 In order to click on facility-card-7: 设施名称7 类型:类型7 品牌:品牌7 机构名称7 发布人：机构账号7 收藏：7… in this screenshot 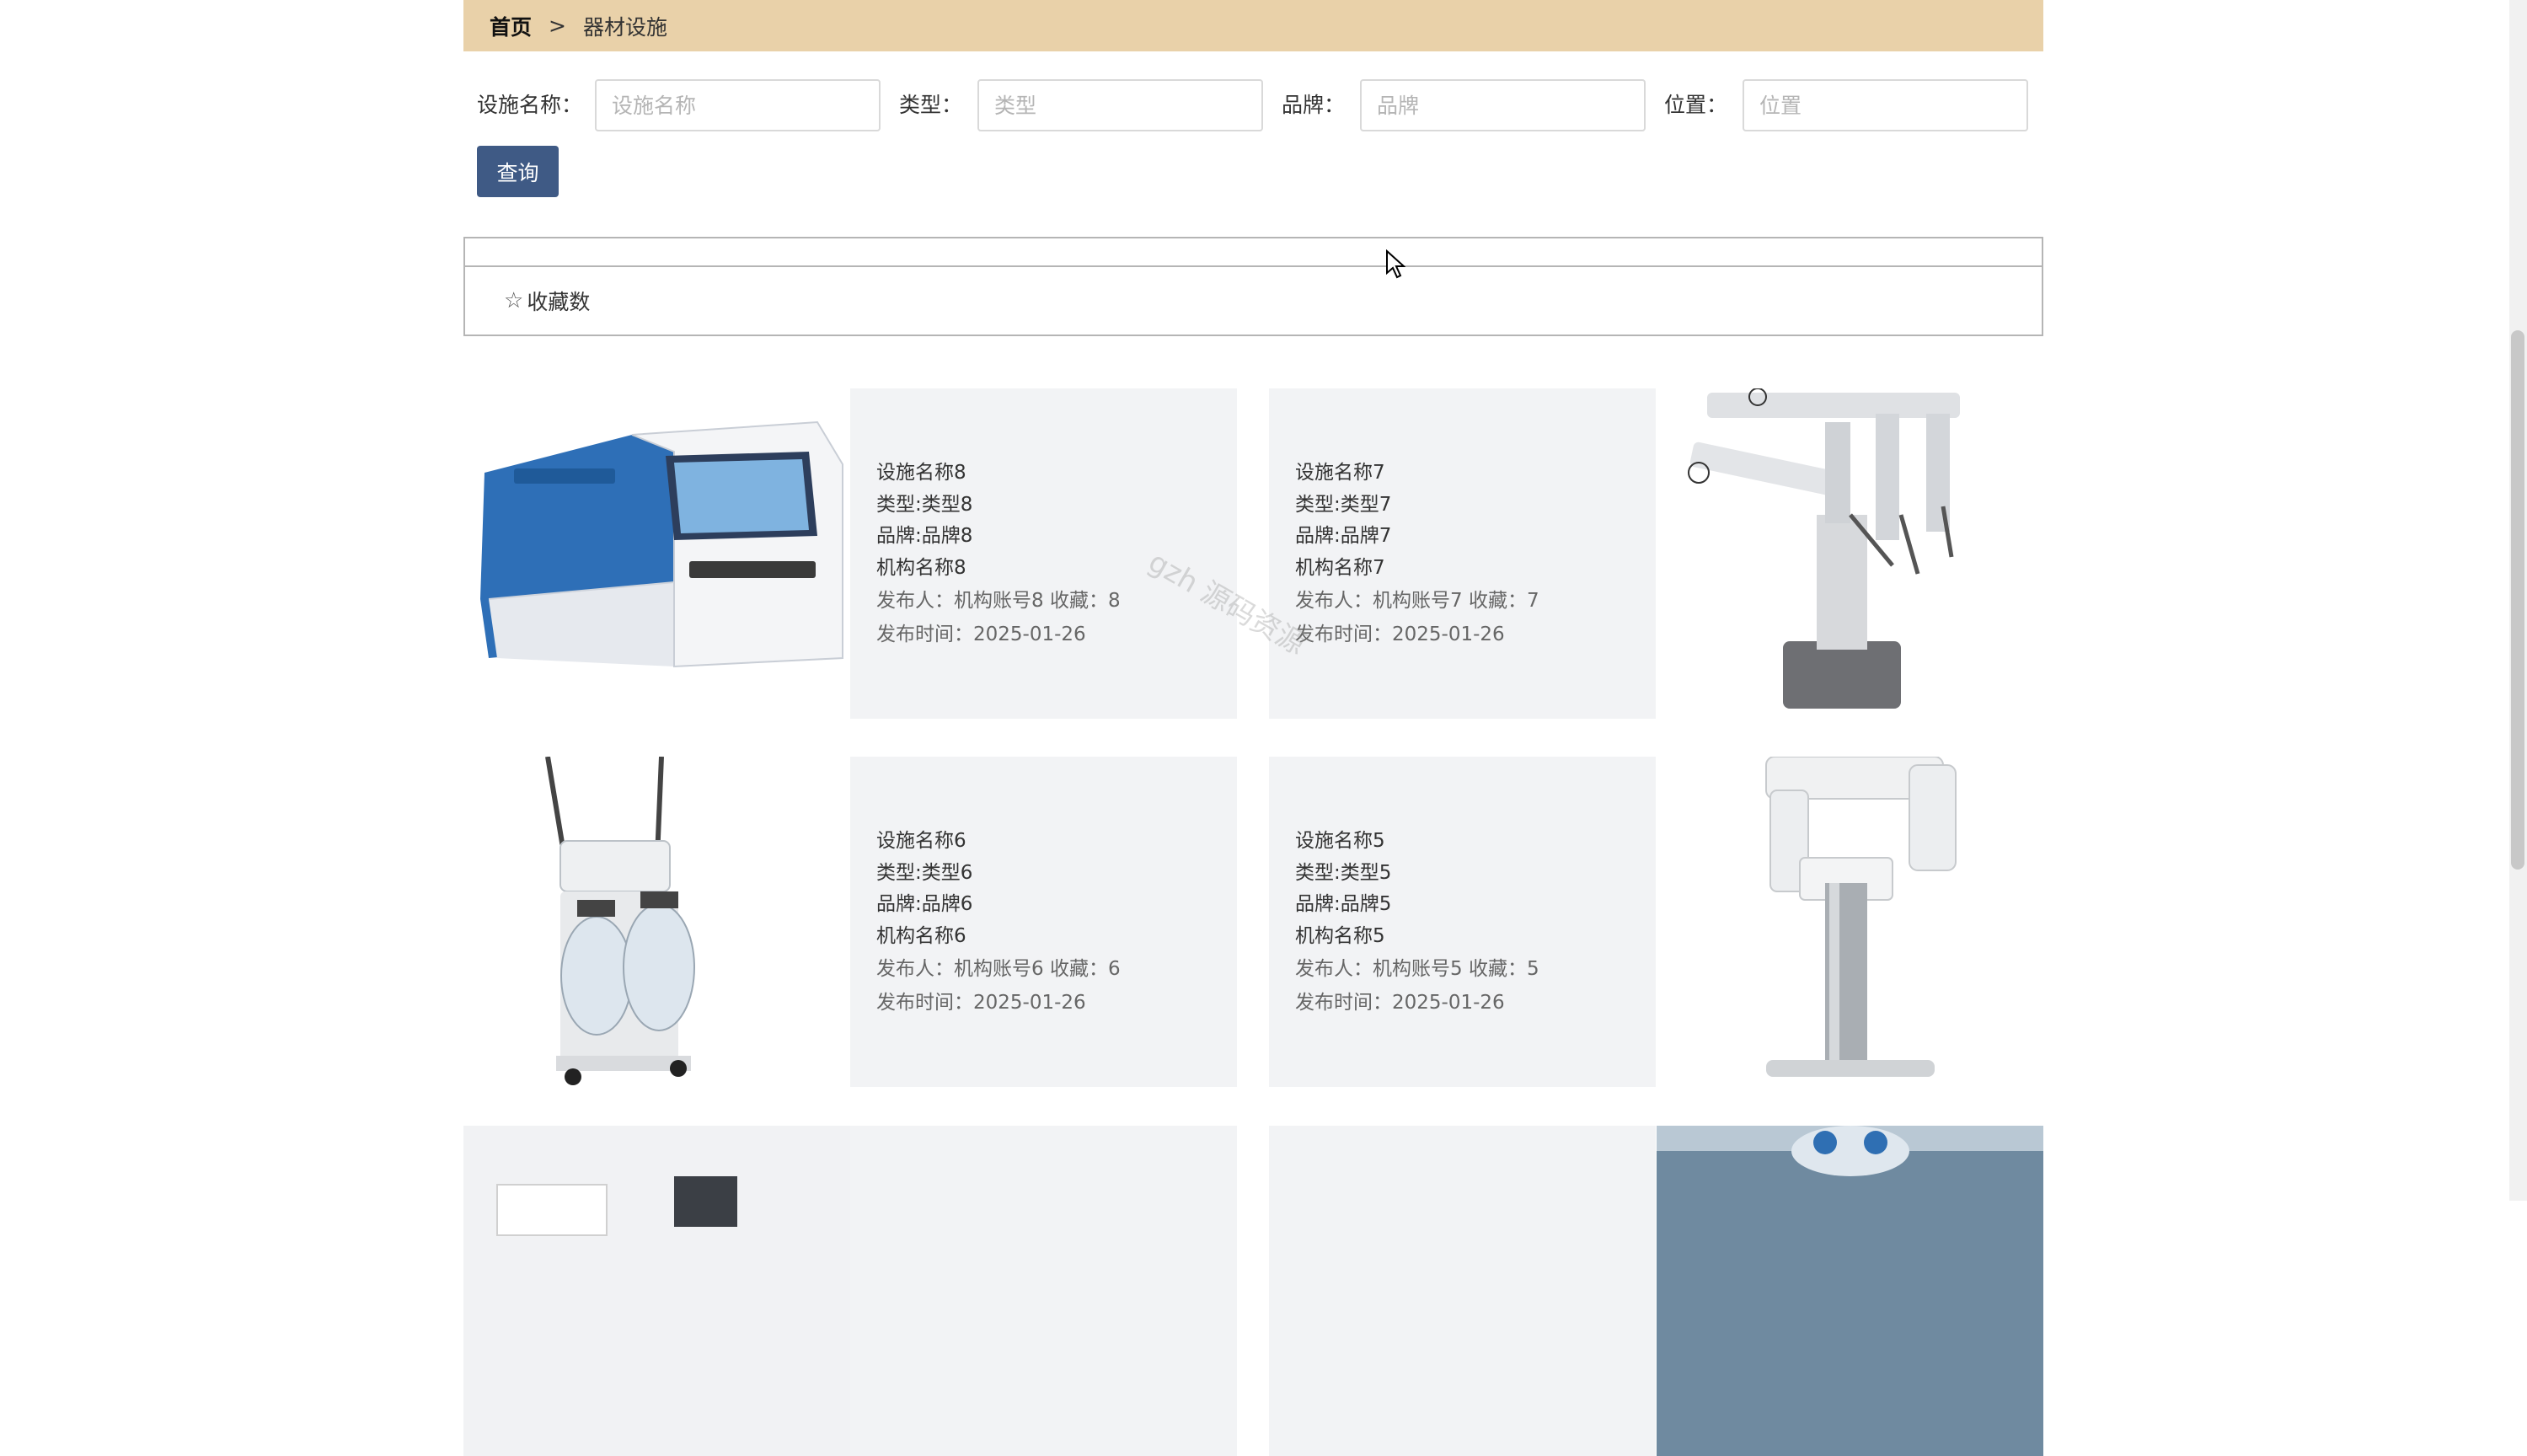, I will do `click(1462, 553)`.